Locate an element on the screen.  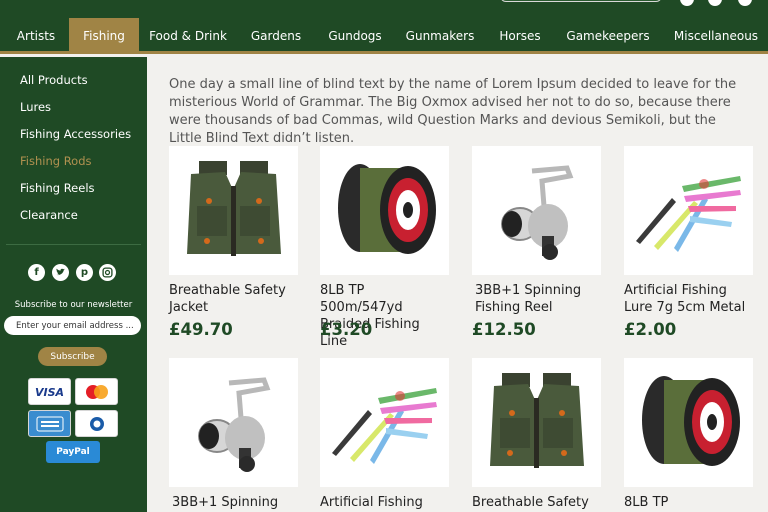
sidebar-item-fishing-rods: Fishing Rods is located at coordinates (56, 161).